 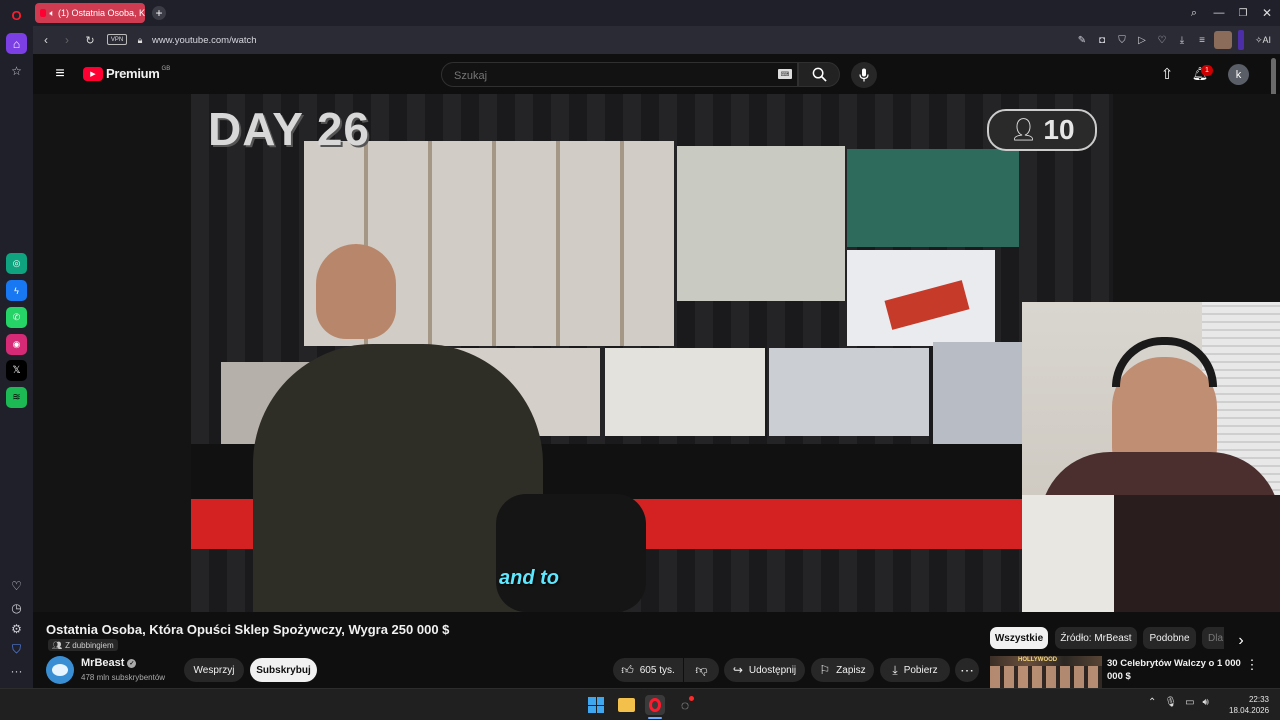 I want to click on like-button: 👍︎ 605 tys., so click(x=648, y=670).